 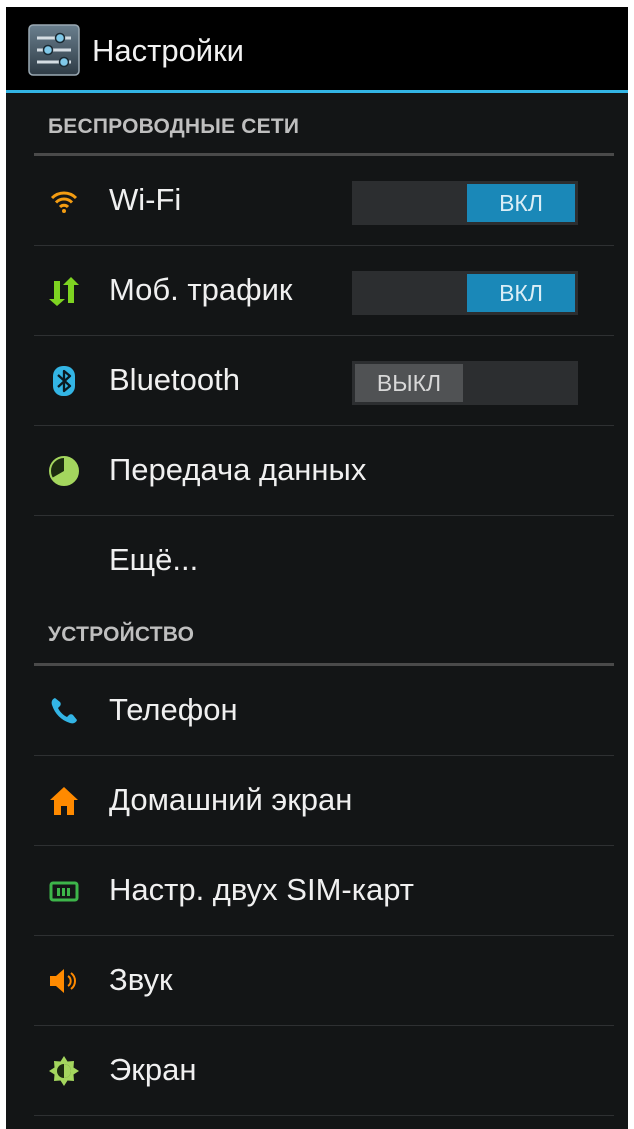 I want to click on brightness-icon, so click(x=64, y=1071).